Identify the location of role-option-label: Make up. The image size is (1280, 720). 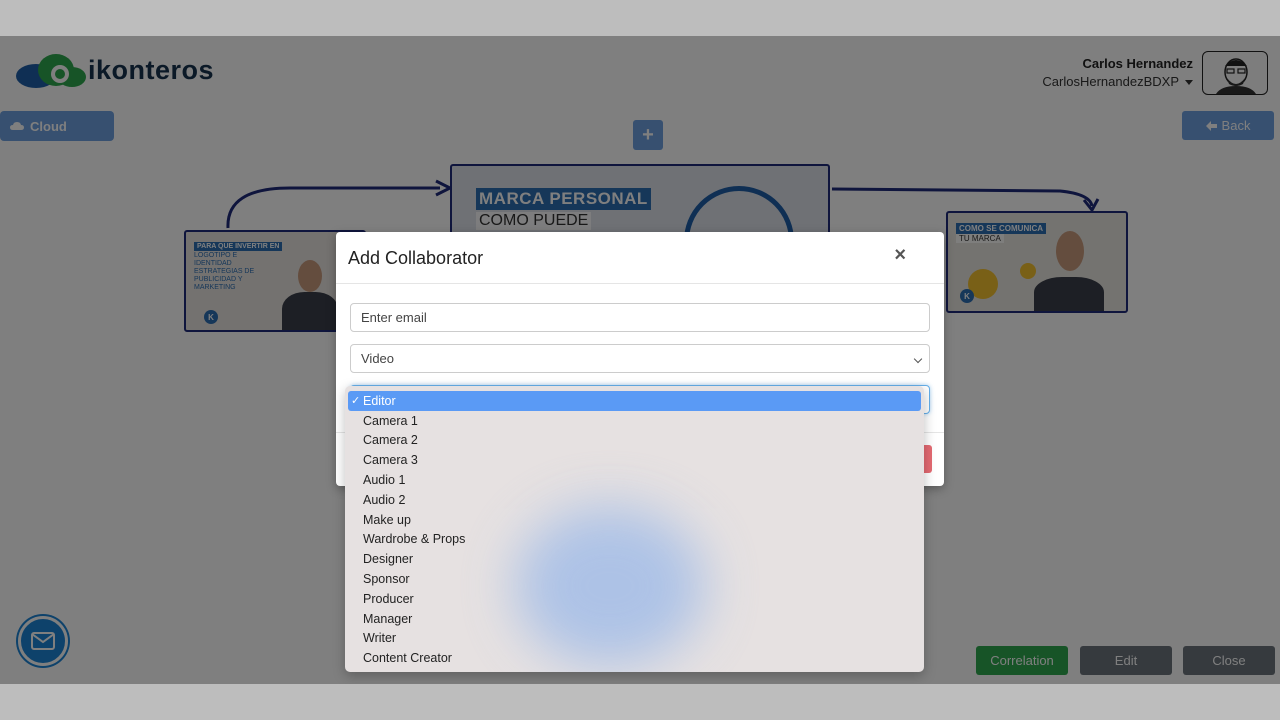
(387, 519).